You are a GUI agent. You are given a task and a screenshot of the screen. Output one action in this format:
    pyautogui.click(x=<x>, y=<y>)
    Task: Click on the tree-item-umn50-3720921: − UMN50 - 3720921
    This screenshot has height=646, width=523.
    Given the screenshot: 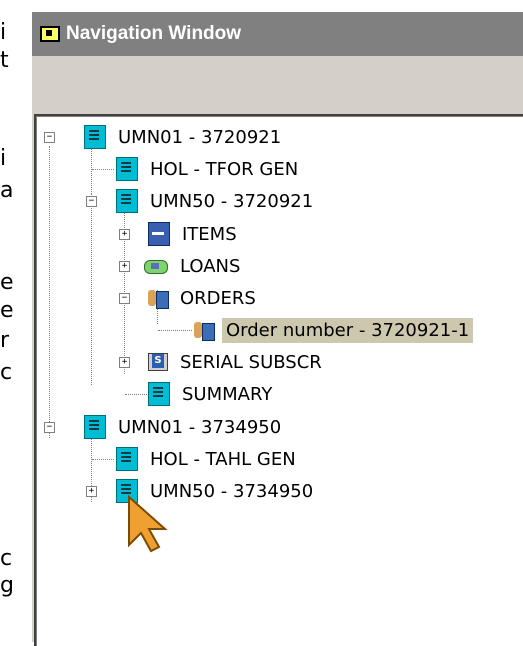 What is the action you would take?
    pyautogui.click(x=176, y=201)
    